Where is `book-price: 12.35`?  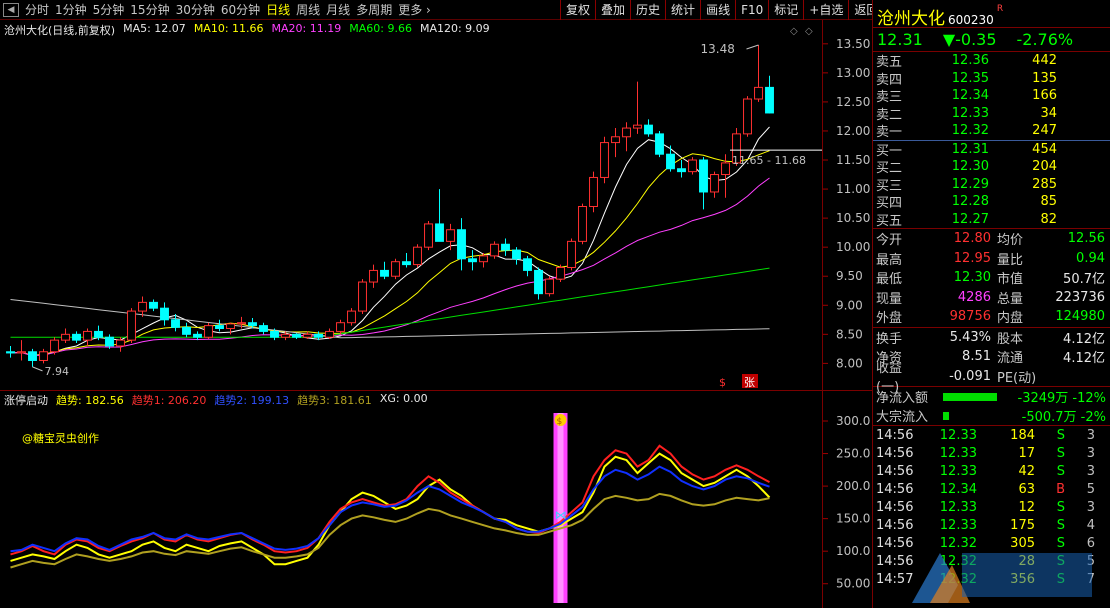
book-price: 12.35 is located at coordinates (970, 78).